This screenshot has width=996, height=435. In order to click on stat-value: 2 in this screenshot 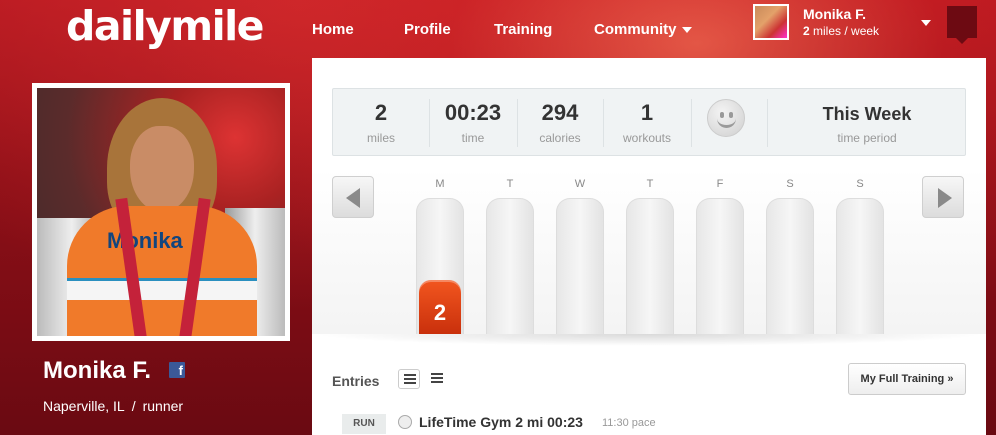, I will do `click(381, 112)`.